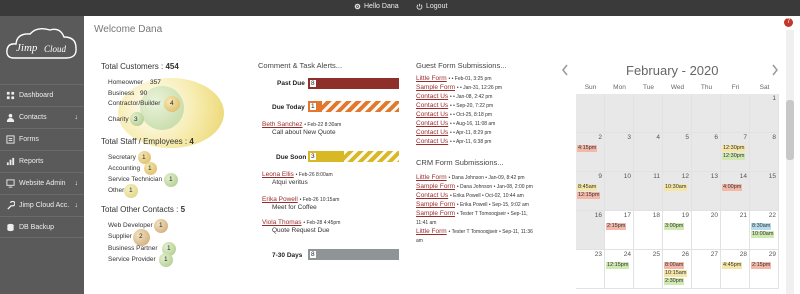  Describe the element at coordinates (619, 191) in the screenshot. I see `calendar-day-cell: 10` at that location.